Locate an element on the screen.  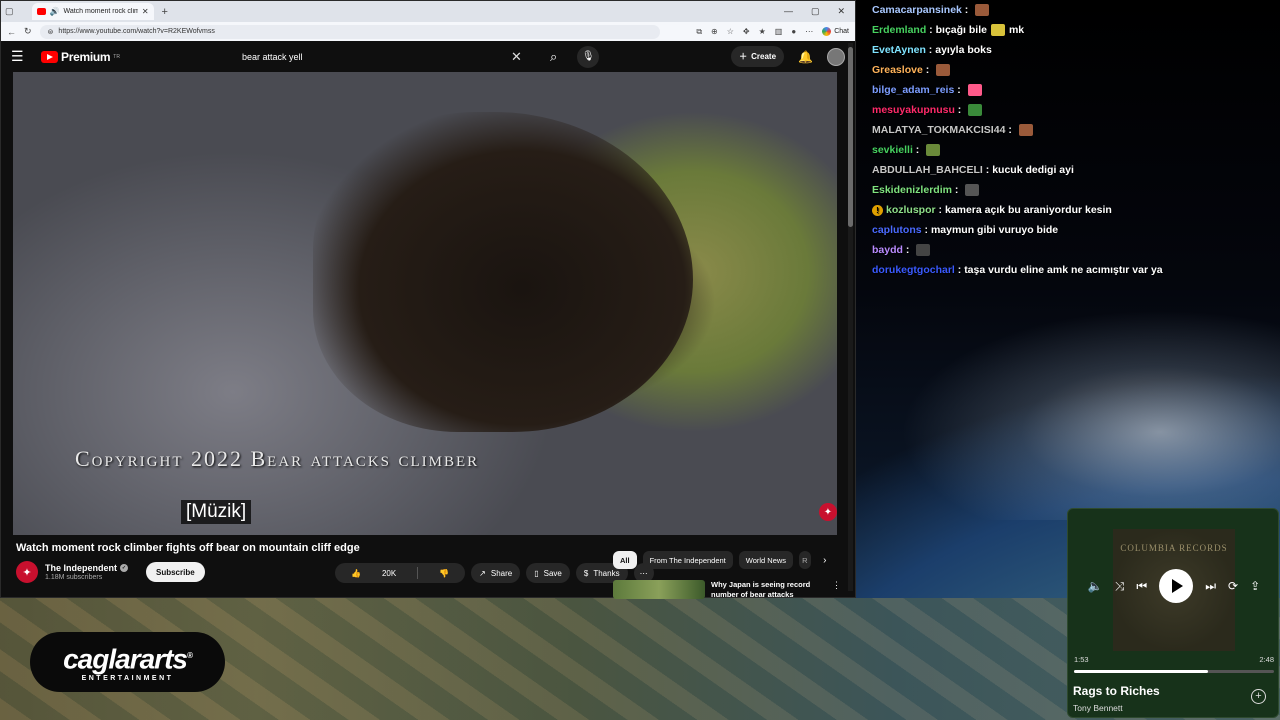
channel-name-row: The Independent ✓ is located at coordinates (86, 568).